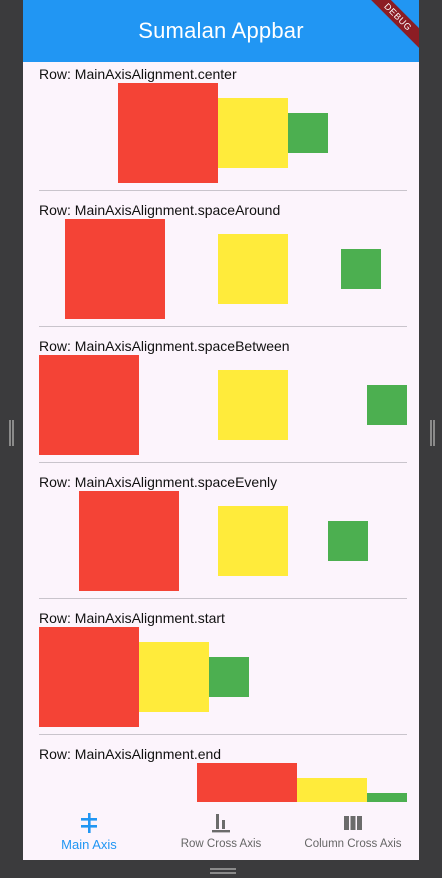 The width and height of the screenshot is (442, 878). Describe the element at coordinates (160, 210) in the screenshot. I see `section-title: Row: MainAxisAlignment.spaceAround` at that location.